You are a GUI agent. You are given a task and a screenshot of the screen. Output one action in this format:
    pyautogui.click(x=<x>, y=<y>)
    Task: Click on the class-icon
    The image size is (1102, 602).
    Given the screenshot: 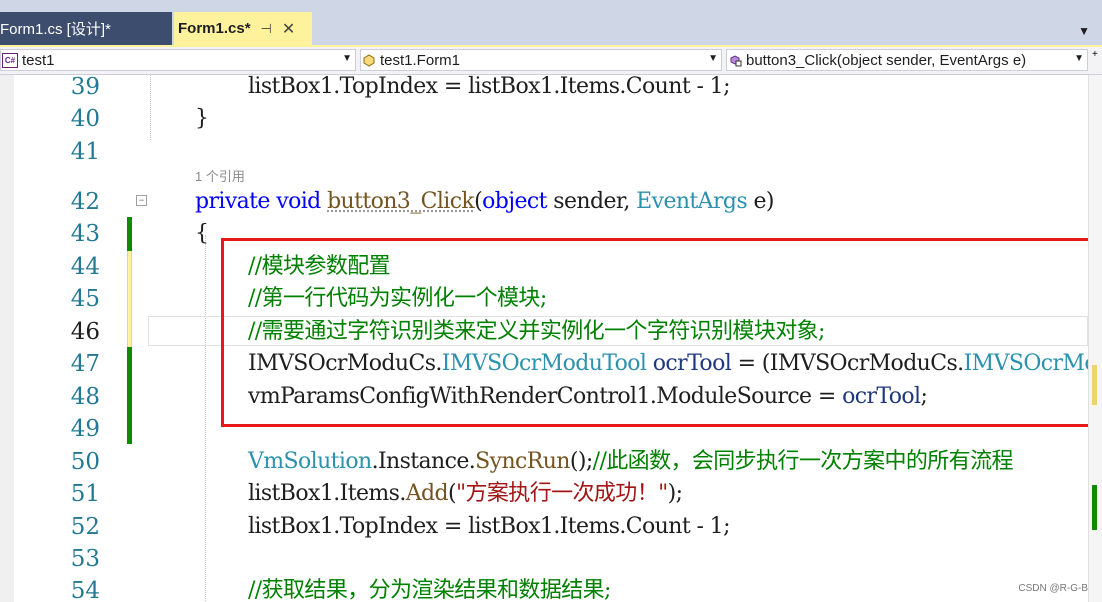 What is the action you would take?
    pyautogui.click(x=369, y=60)
    